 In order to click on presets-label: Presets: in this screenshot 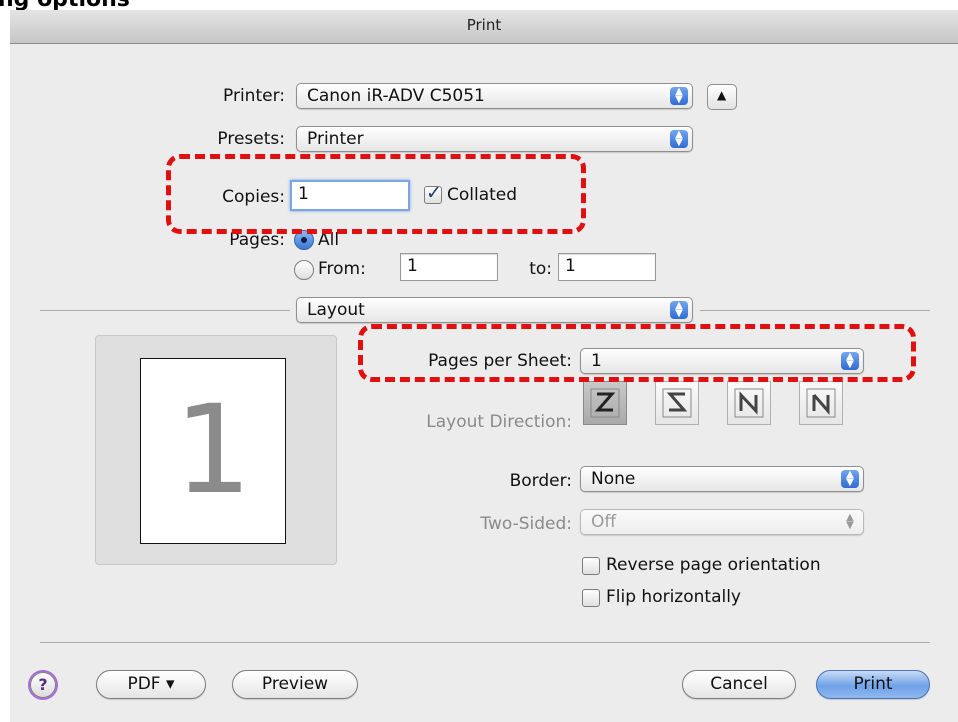, I will do `click(251, 139)`.